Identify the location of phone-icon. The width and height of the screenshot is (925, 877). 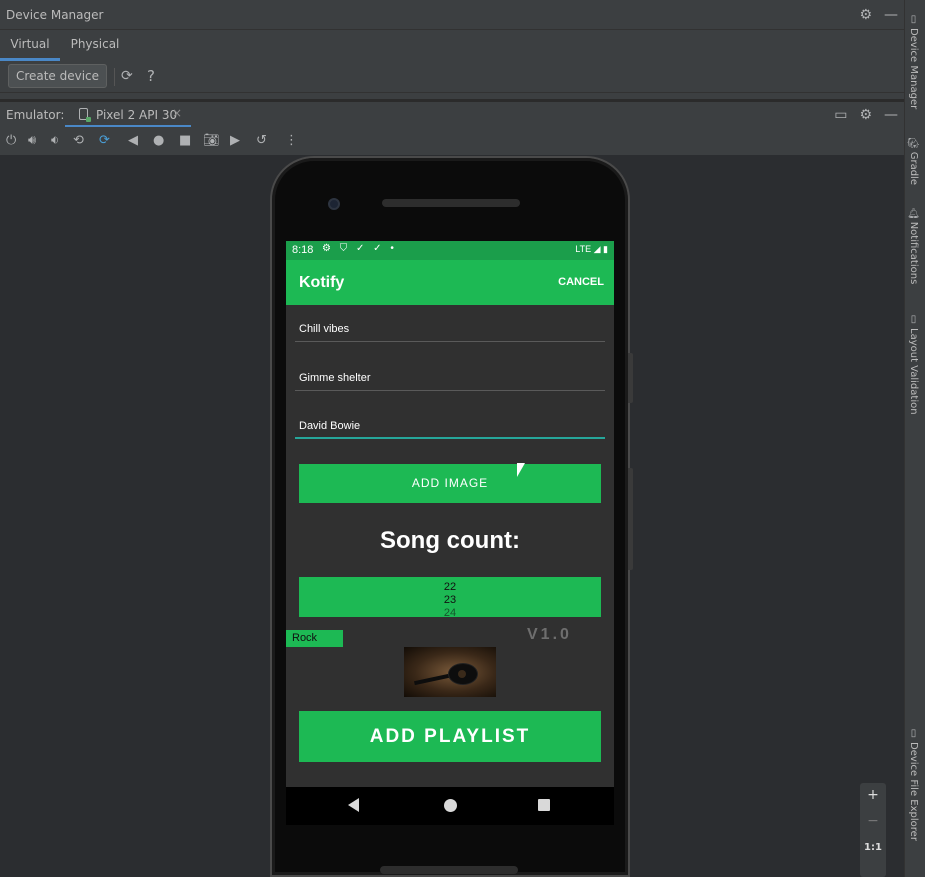
(85, 115).